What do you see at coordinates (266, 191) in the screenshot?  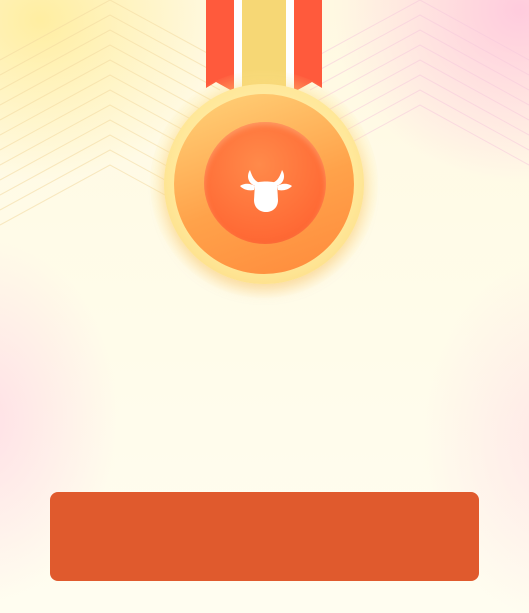 I see `bull-icon` at bounding box center [266, 191].